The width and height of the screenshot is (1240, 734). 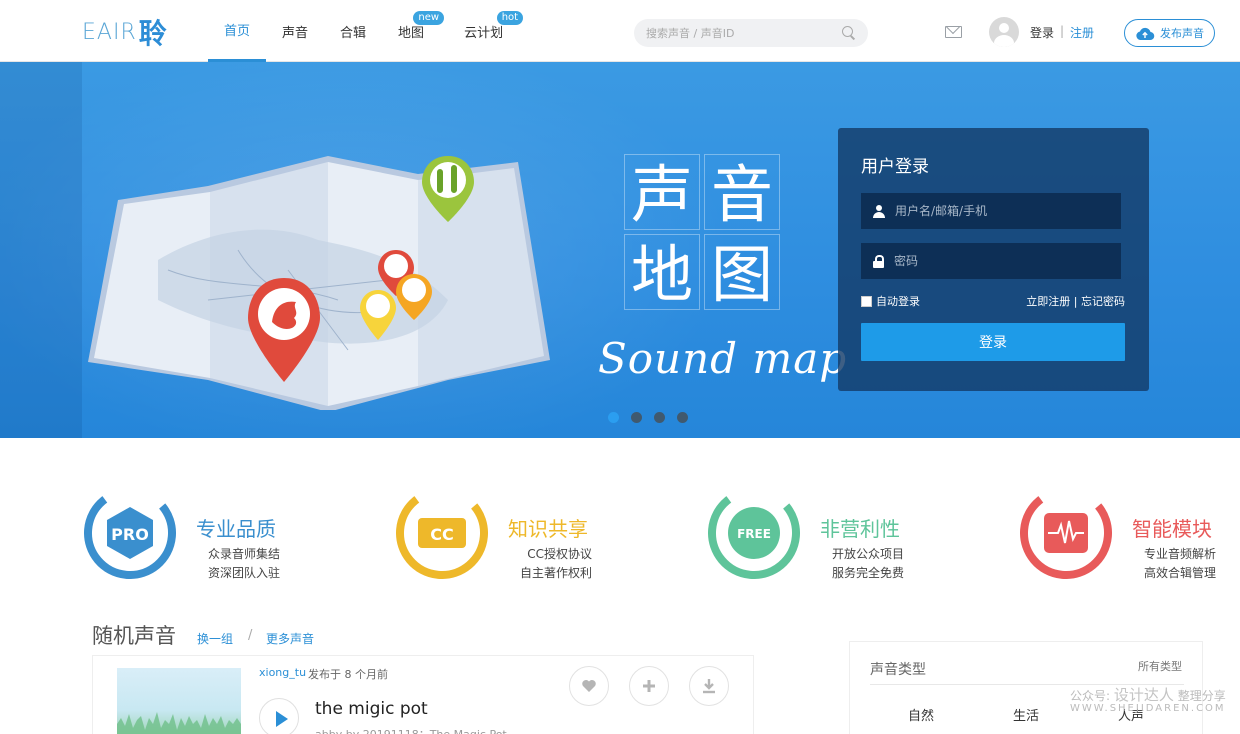 What do you see at coordinates (921, 714) in the screenshot?
I see `type-item-nature: 自然` at bounding box center [921, 714].